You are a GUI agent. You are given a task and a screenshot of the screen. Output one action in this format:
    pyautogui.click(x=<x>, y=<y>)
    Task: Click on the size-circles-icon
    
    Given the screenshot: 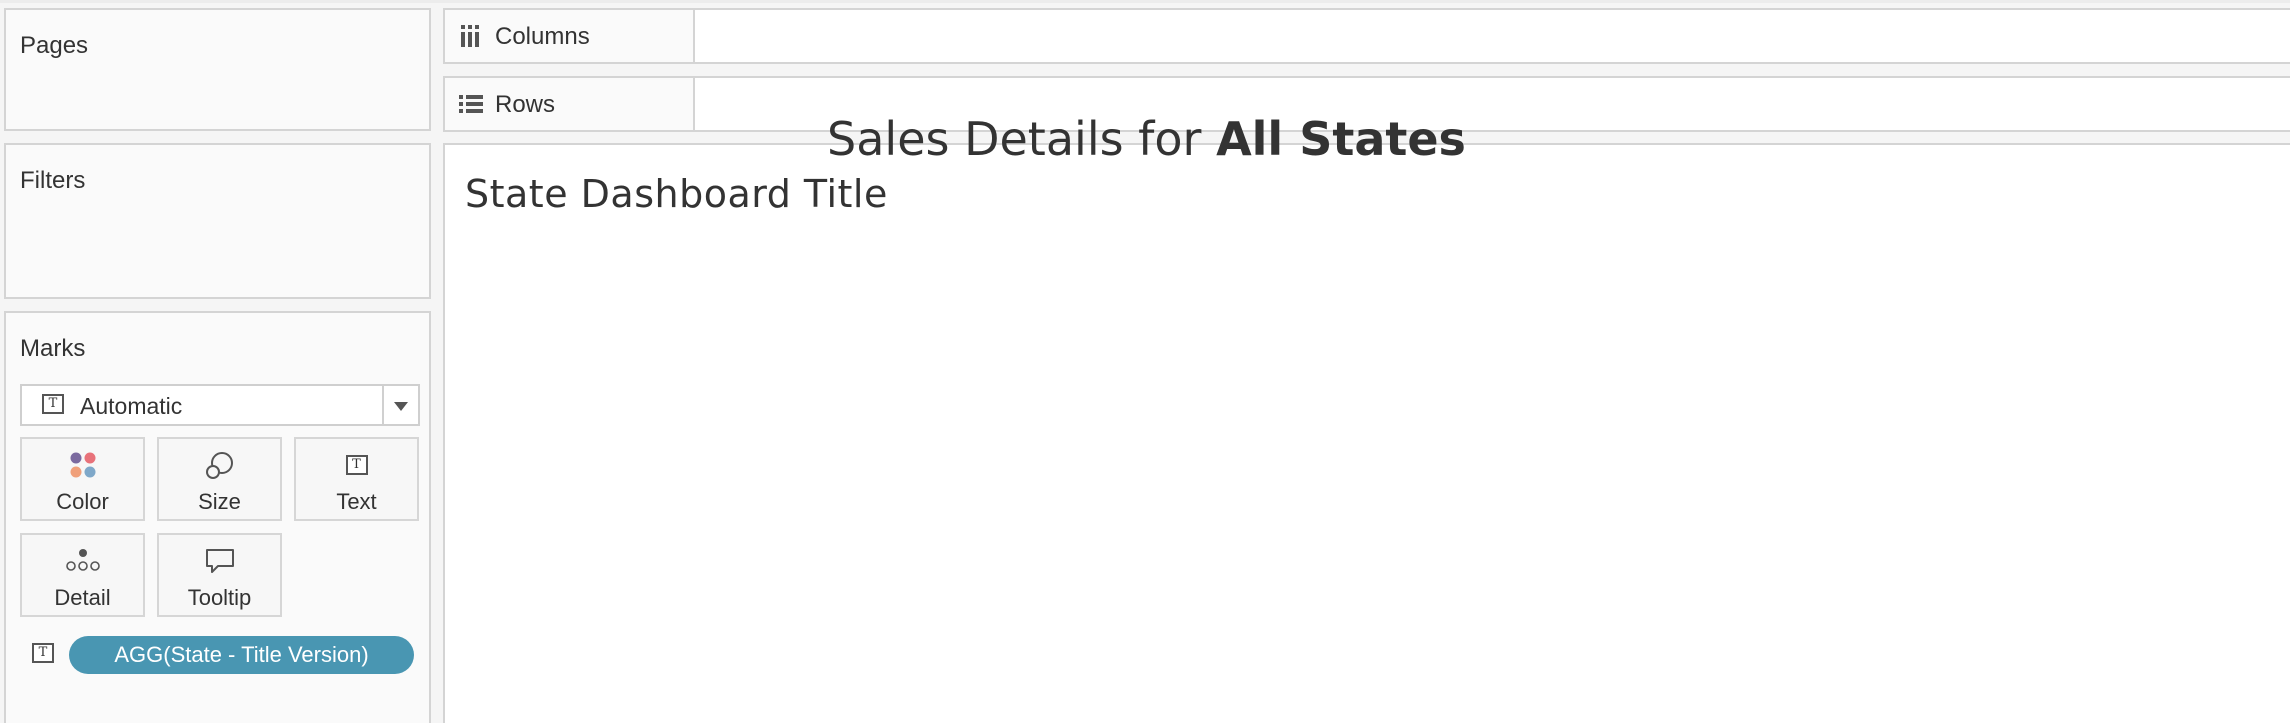 What is the action you would take?
    pyautogui.click(x=219, y=465)
    